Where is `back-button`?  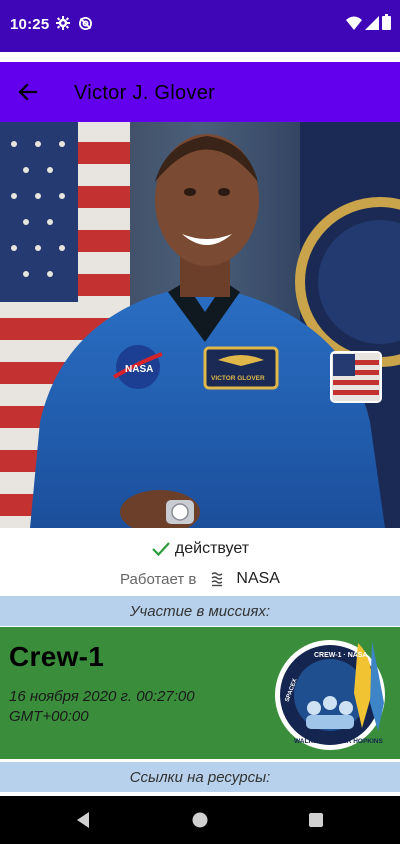 back-button is located at coordinates (28, 92).